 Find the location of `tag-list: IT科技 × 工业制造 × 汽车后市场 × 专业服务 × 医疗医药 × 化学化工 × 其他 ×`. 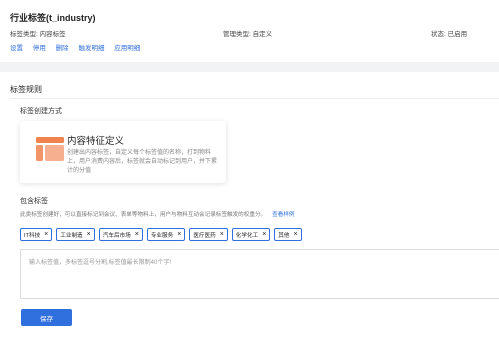

tag-list: IT科技 × 工业制造 × 汽车后市场 × 专业服务 × 医疗医药 × 化学化工 × 其他 × is located at coordinates (161, 234).